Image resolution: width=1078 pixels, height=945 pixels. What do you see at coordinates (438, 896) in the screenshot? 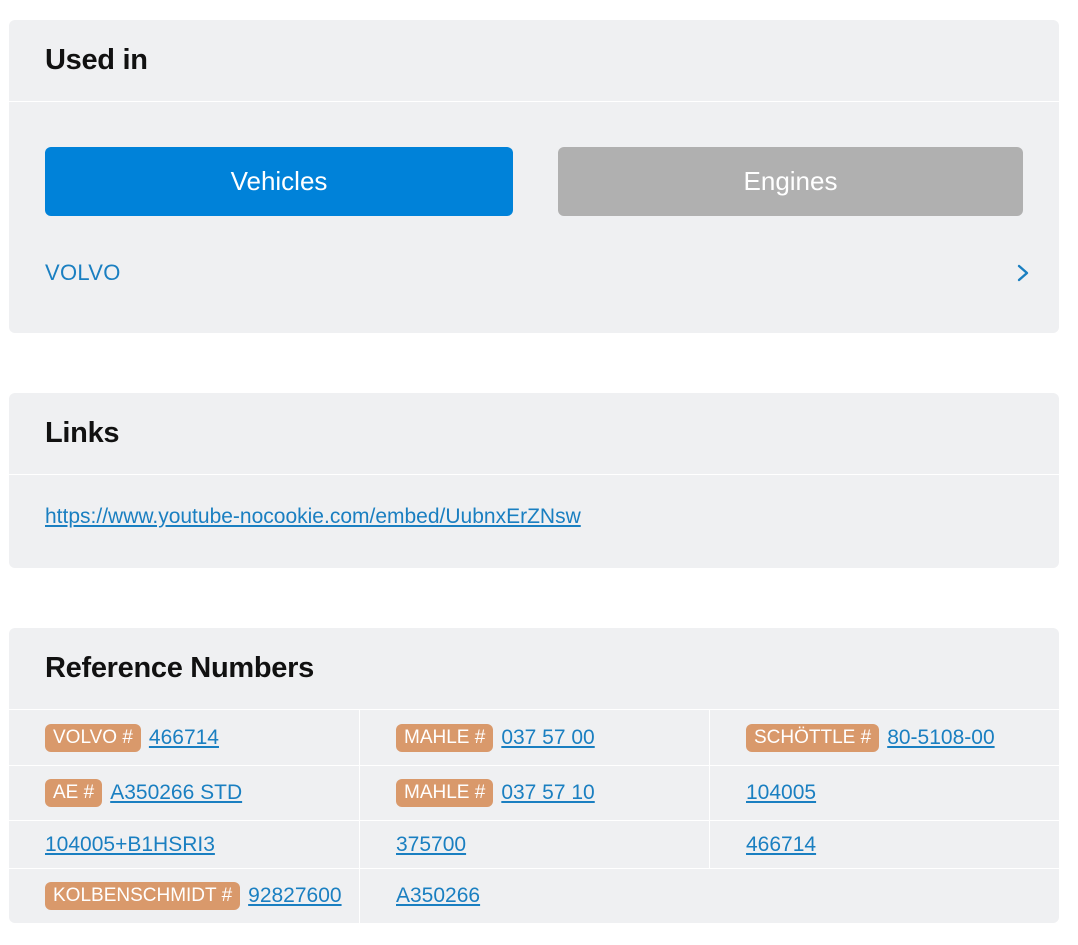
I see `reference-number-link: A350266` at bounding box center [438, 896].